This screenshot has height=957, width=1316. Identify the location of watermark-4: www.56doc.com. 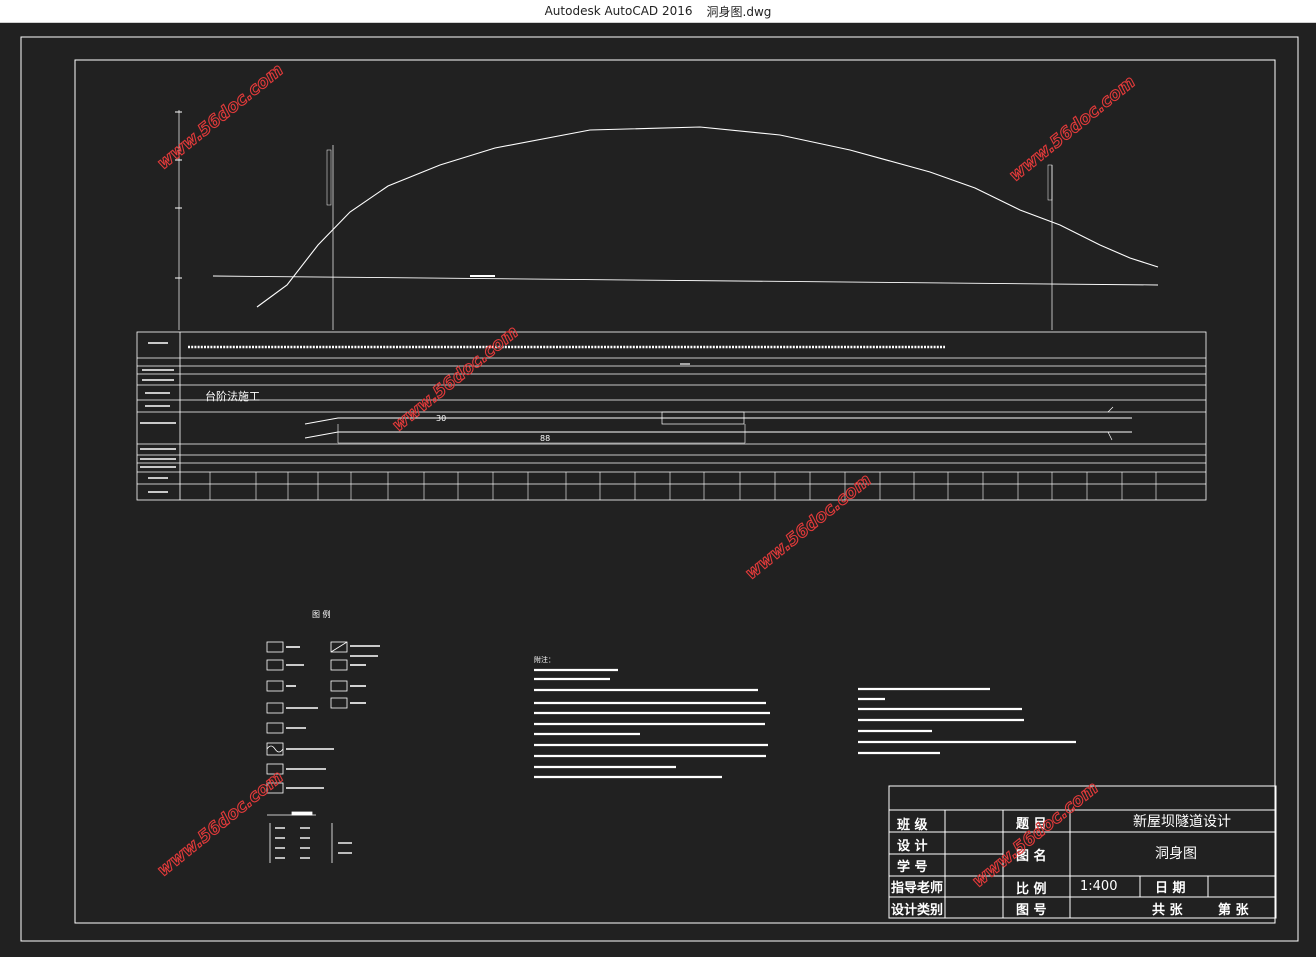
(809, 527).